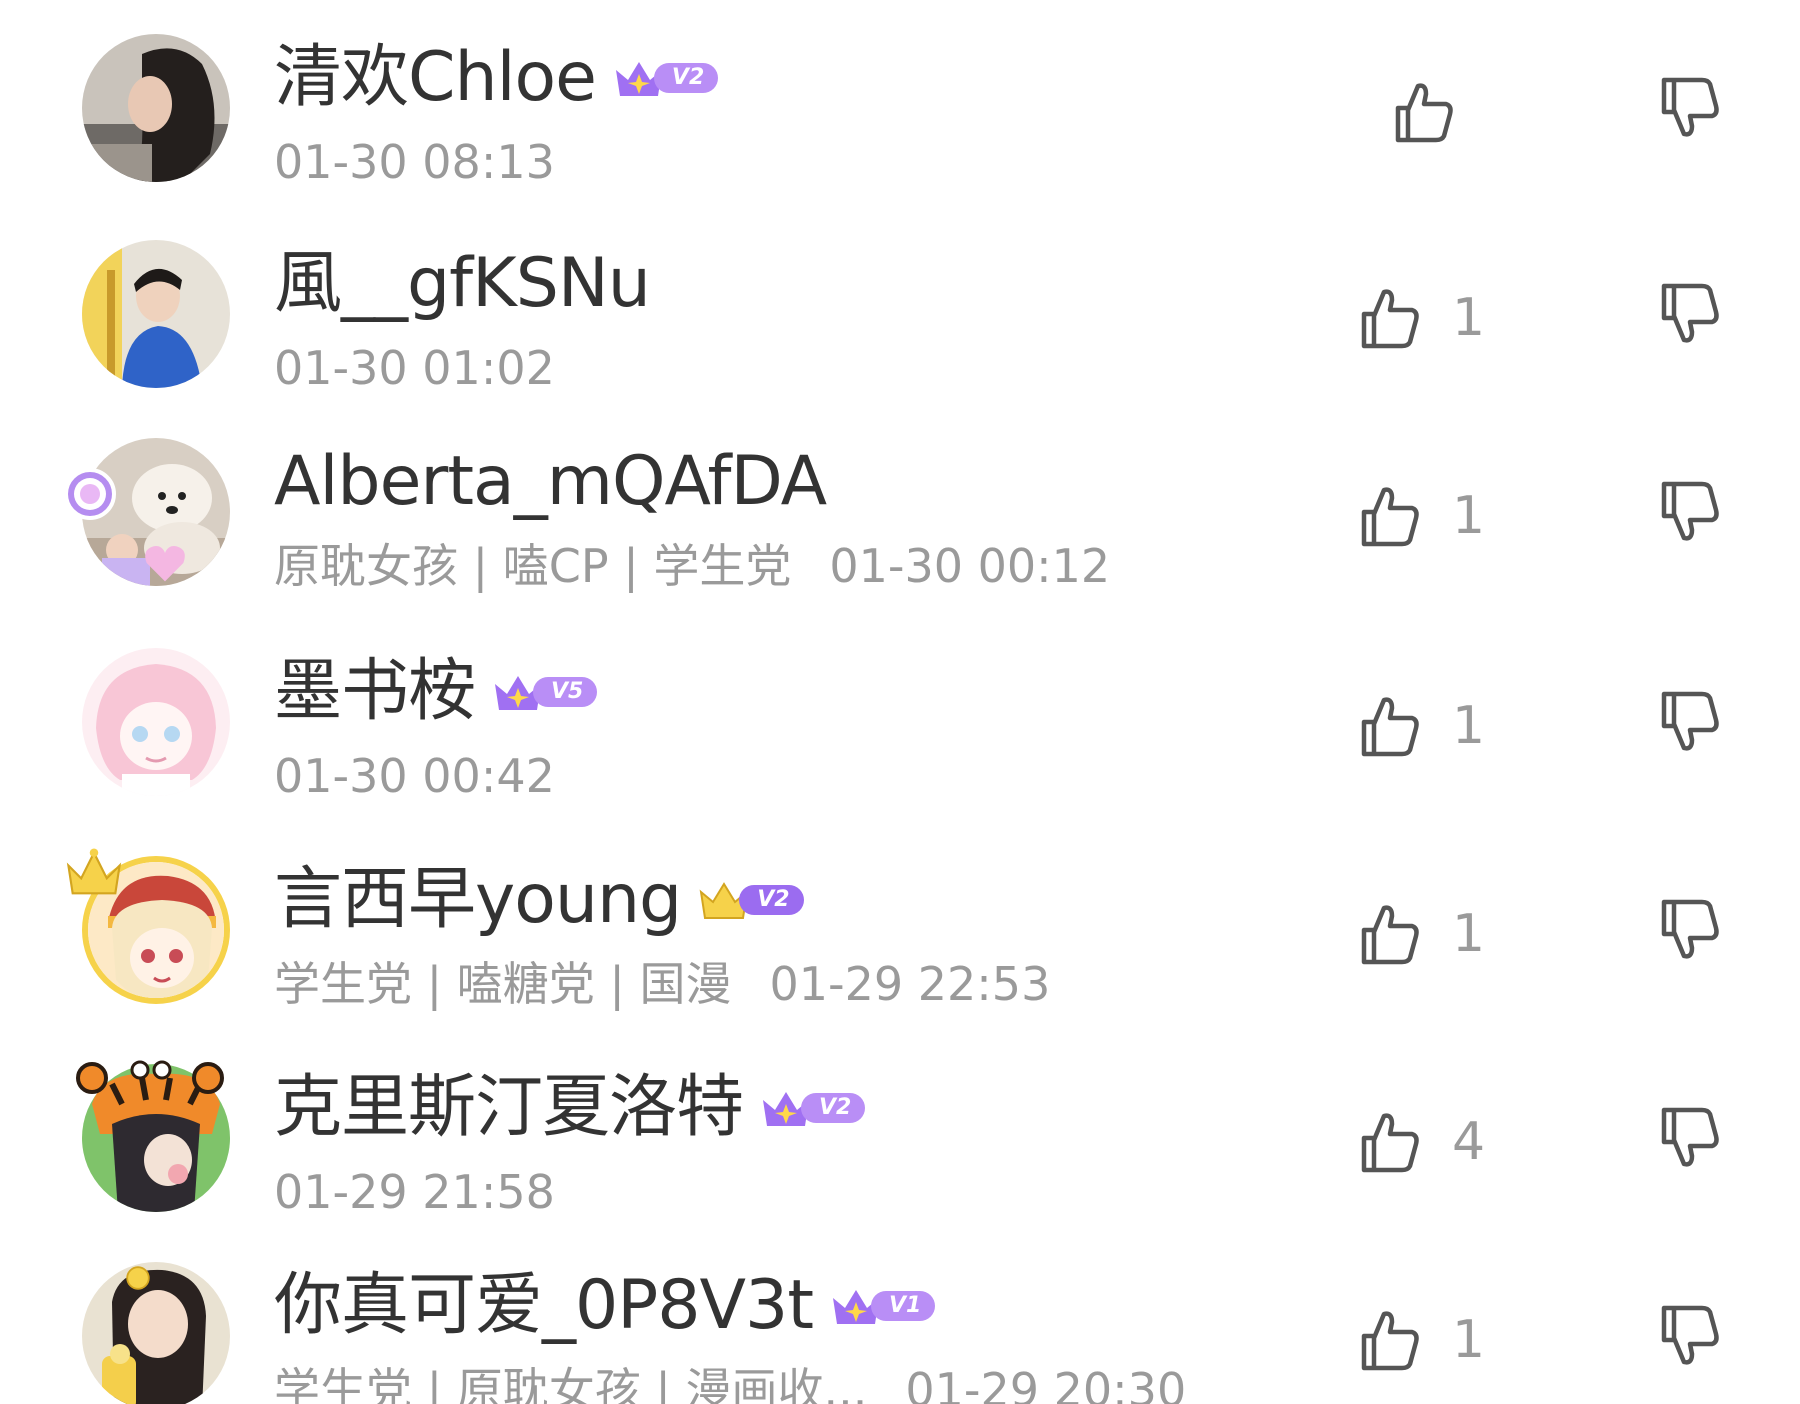 This screenshot has width=1800, height=1404. What do you see at coordinates (503, 984) in the screenshot?
I see `user-tags: 学生党 | 嗑糖党 | 国漫` at bounding box center [503, 984].